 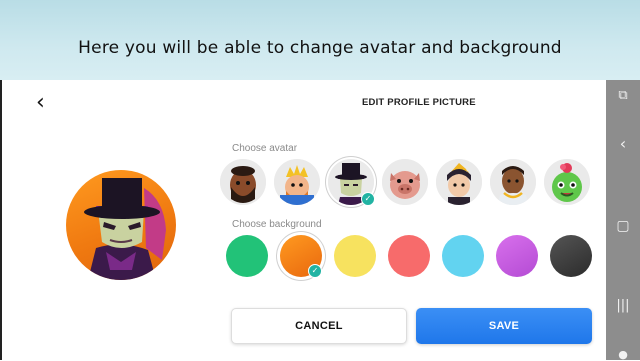 I want to click on back-nav-icon: ‹, so click(x=623, y=143).